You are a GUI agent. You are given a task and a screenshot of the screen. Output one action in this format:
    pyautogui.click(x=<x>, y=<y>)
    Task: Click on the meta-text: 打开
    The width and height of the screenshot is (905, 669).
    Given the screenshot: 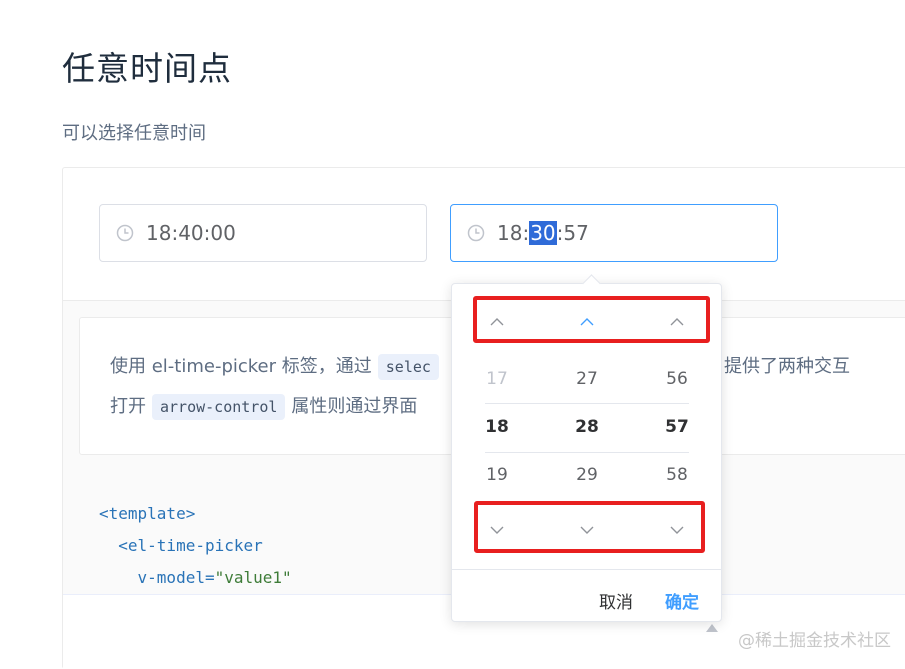 What is the action you would take?
    pyautogui.click(x=128, y=406)
    